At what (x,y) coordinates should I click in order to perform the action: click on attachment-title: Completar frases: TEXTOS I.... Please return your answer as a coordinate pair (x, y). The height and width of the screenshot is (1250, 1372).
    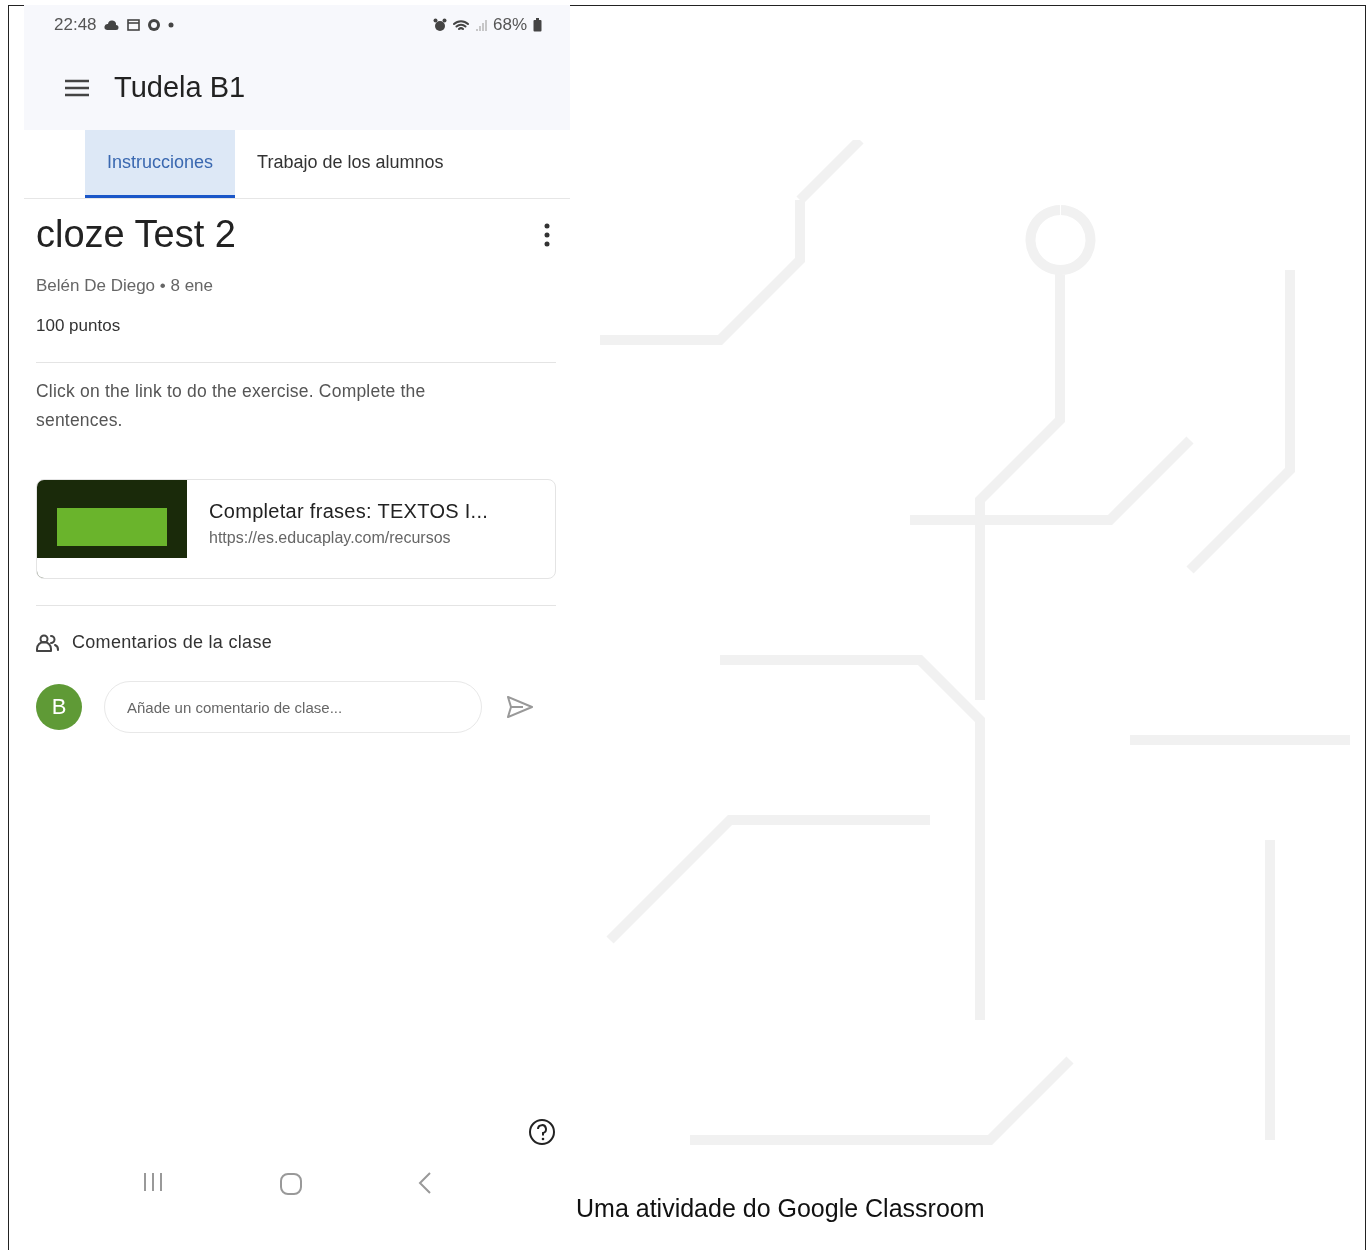
    Looking at the image, I should click on (349, 511).